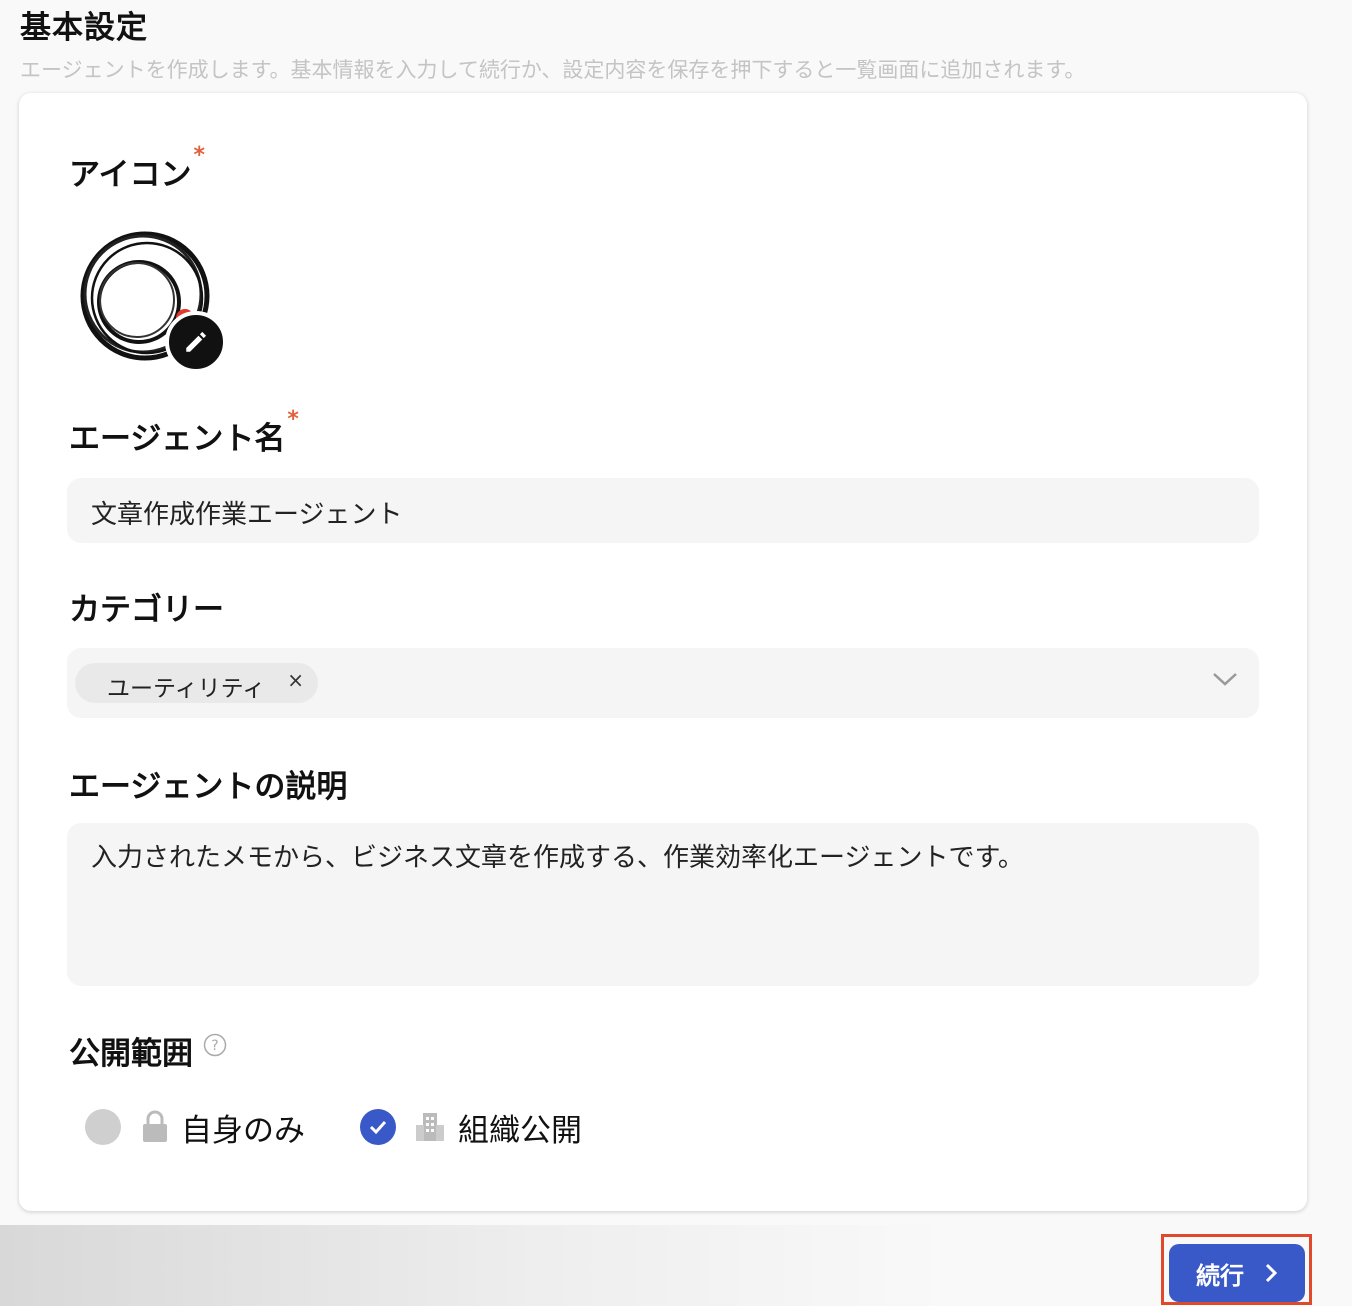  I want to click on category-chip: ユーティリティ ×, so click(196, 683).